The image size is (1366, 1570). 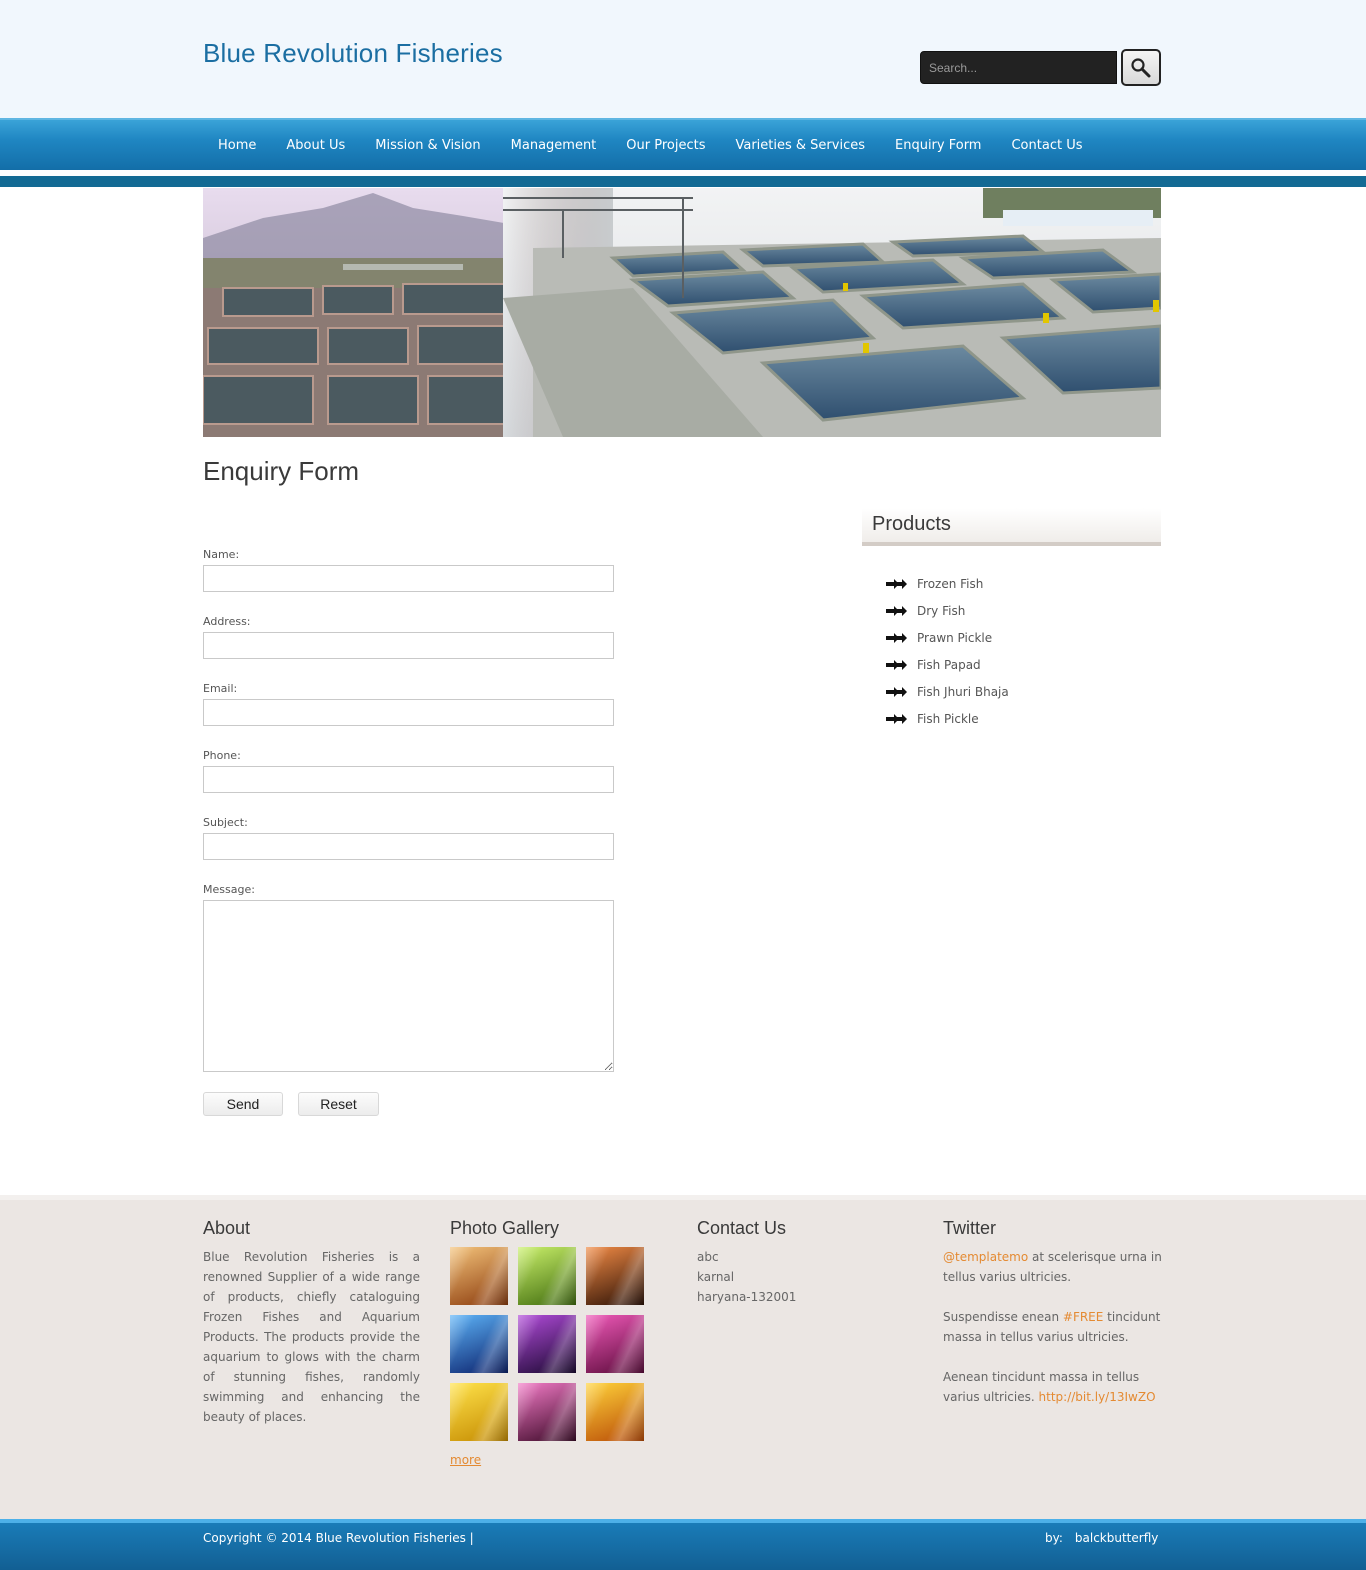 I want to click on address-field, so click(x=408, y=645).